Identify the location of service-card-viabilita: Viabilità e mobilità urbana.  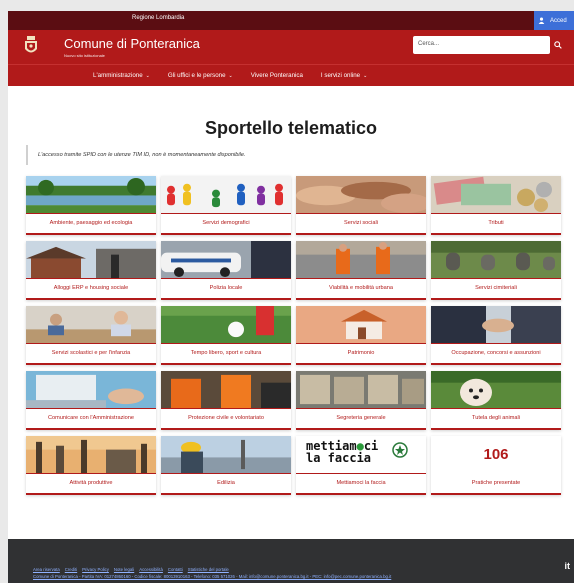
(361, 270).